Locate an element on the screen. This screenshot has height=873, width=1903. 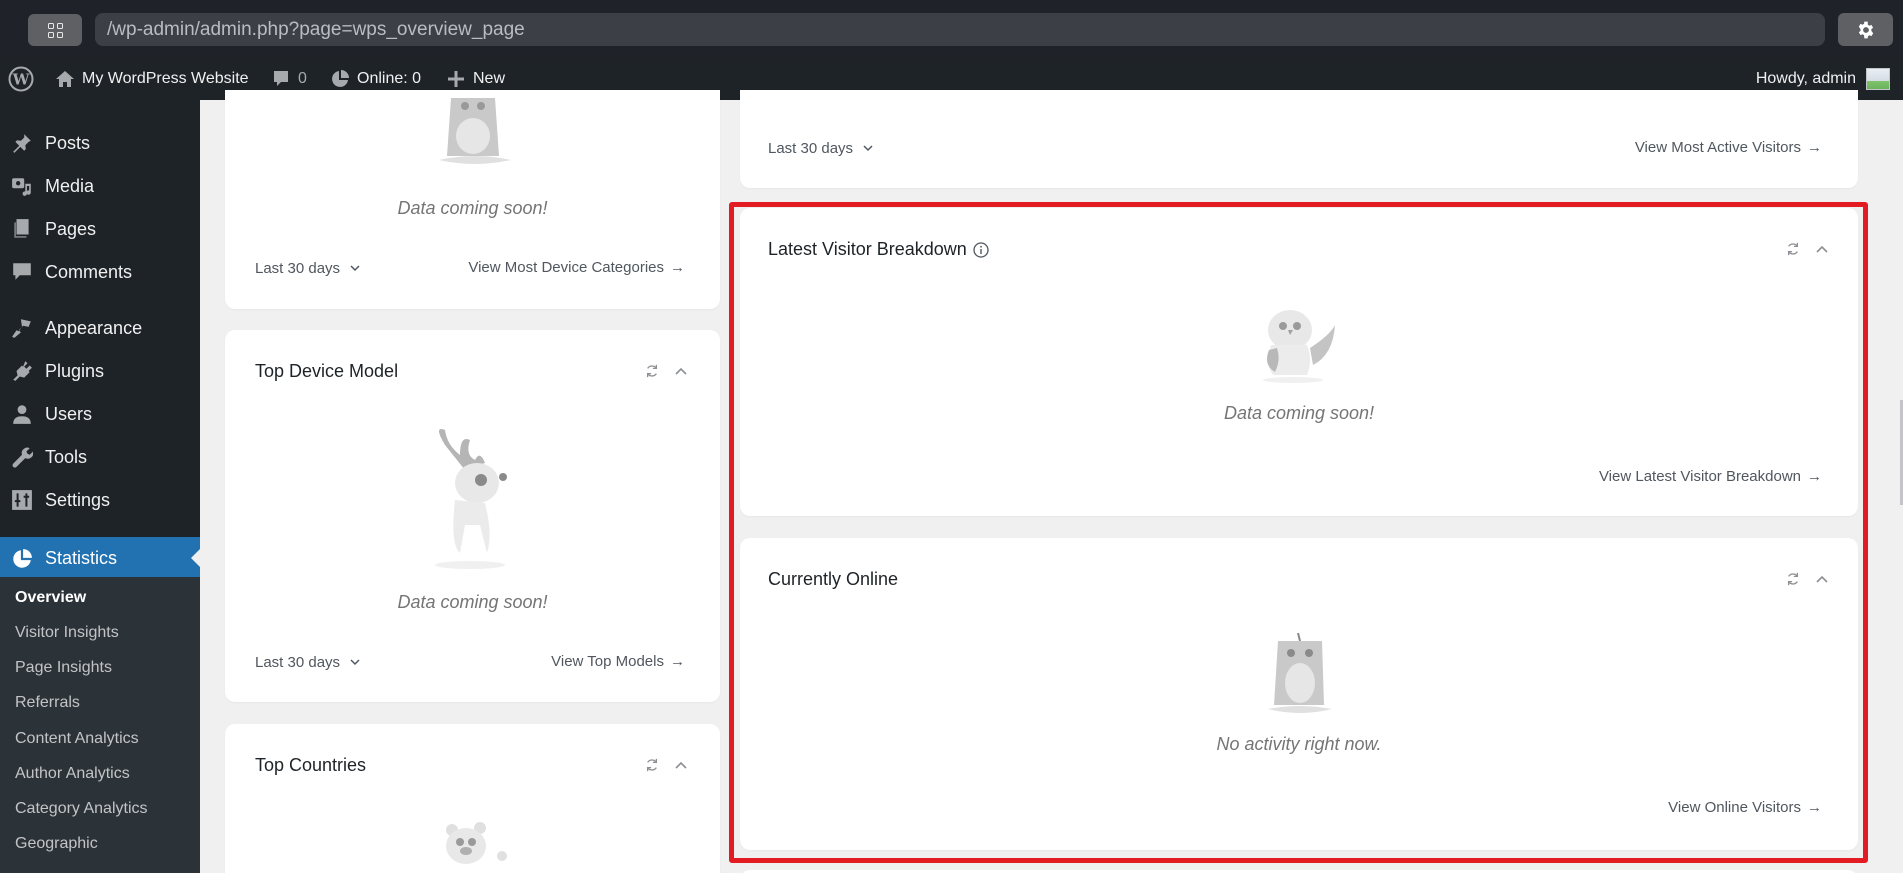
apps-grid-icon is located at coordinates (55, 30).